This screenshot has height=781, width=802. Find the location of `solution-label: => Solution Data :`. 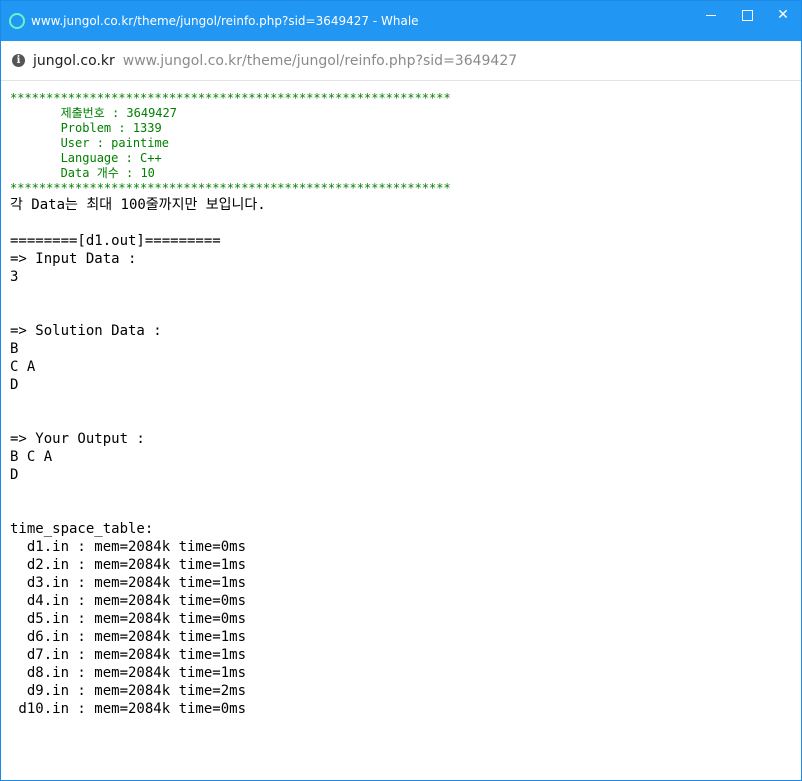

solution-label: => Solution Data : is located at coordinates (86, 331).